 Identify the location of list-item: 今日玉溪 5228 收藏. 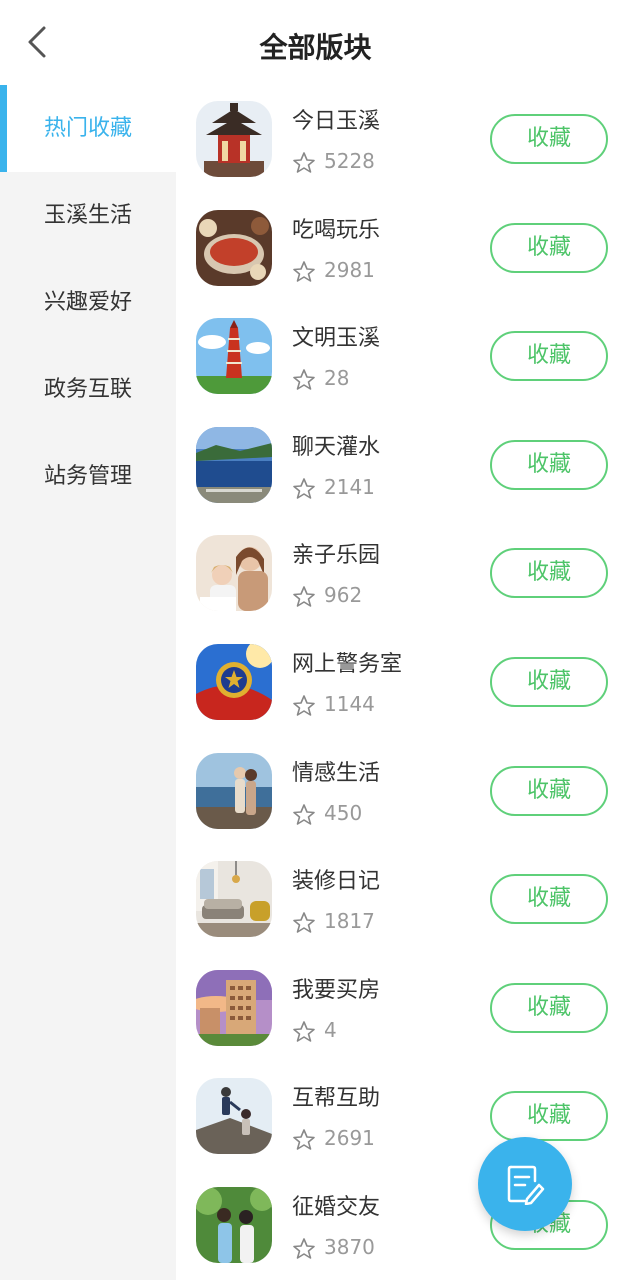
(403, 139).